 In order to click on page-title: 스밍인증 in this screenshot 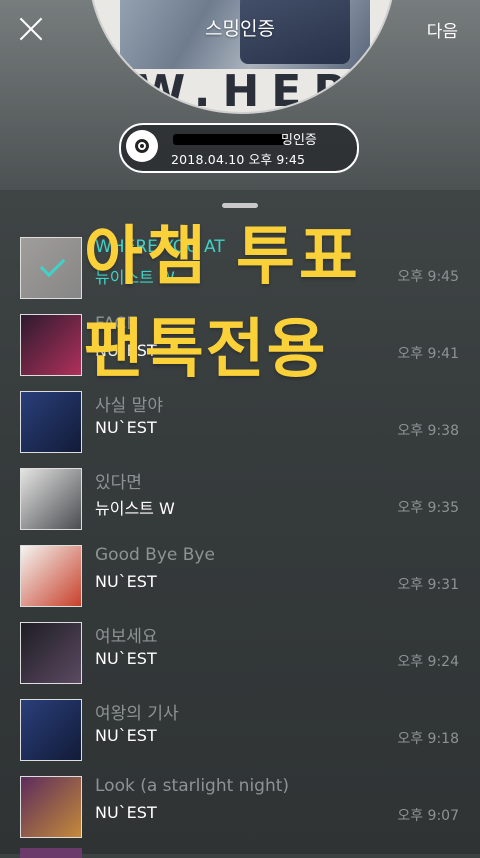, I will do `click(240, 29)`.